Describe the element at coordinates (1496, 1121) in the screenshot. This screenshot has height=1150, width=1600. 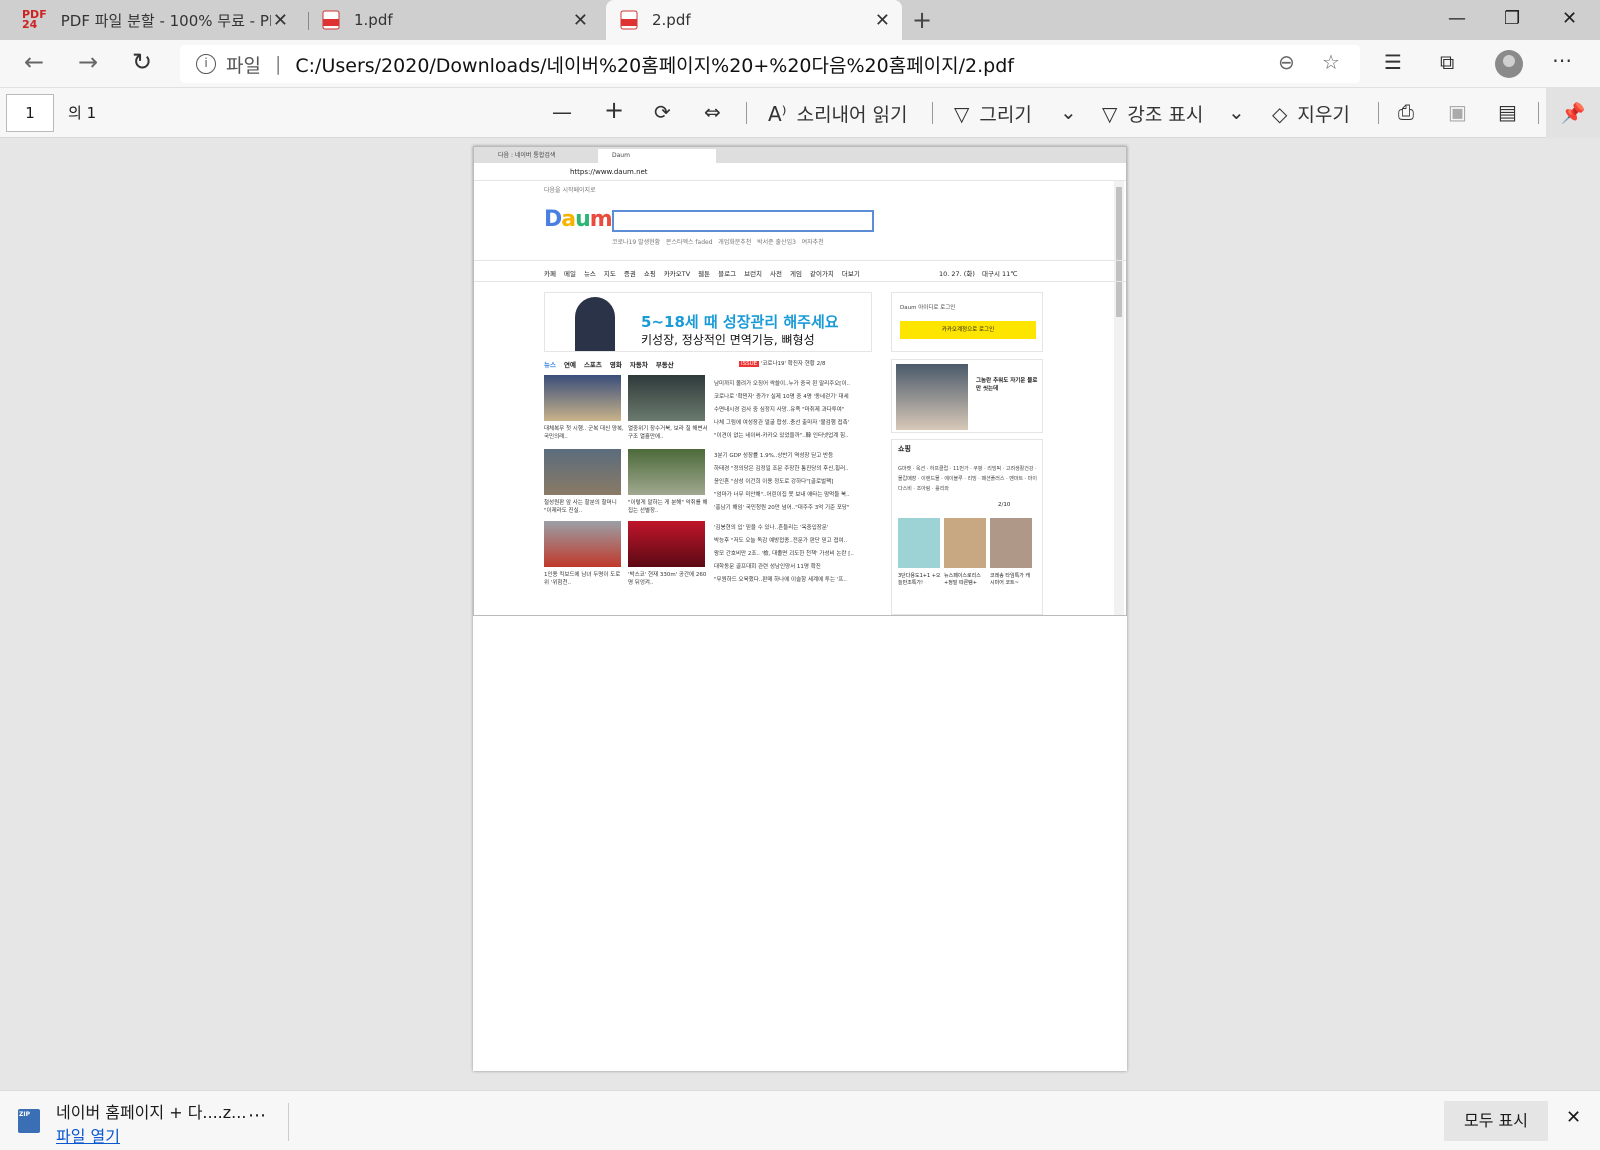
I see `show-all-button: 모두 표시` at that location.